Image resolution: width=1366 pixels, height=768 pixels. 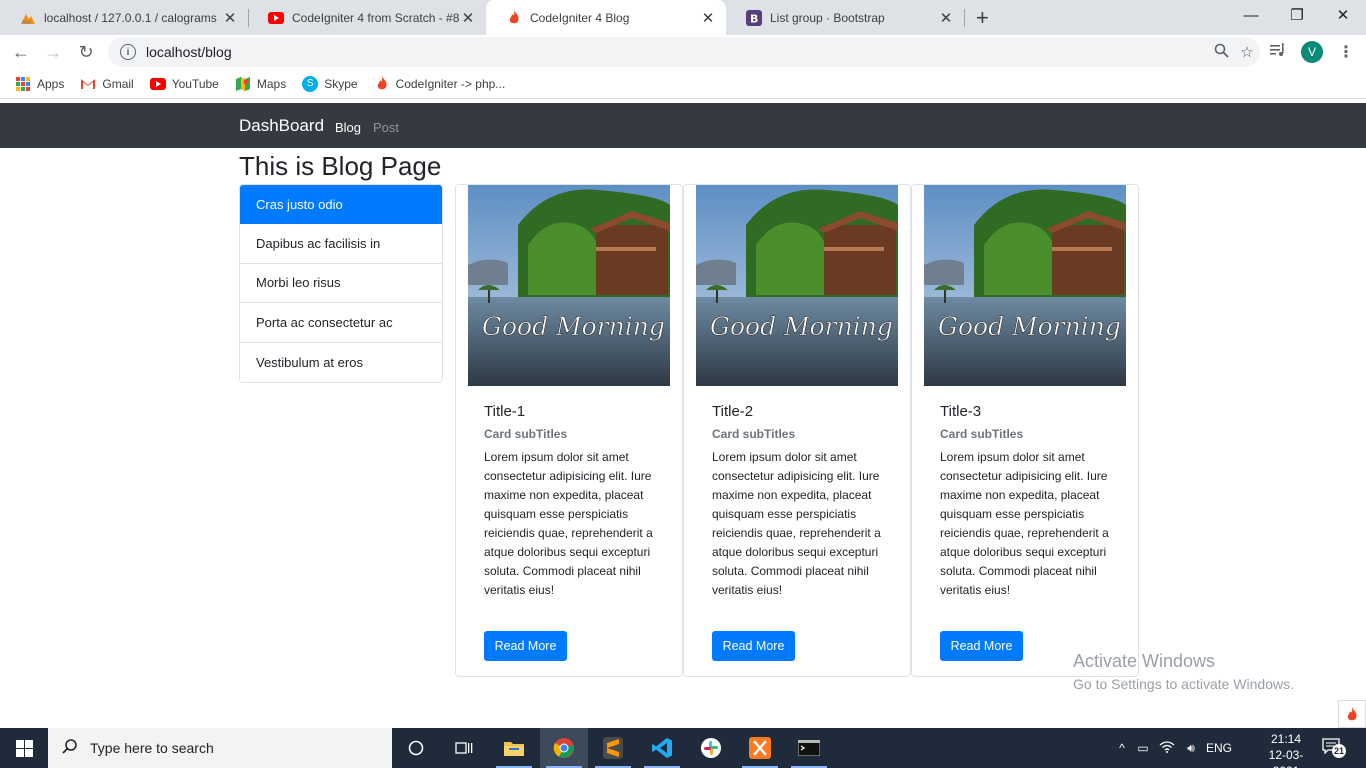 What do you see at coordinates (341, 323) in the screenshot?
I see `list-group-item: Porta ac consectetur ac` at bounding box center [341, 323].